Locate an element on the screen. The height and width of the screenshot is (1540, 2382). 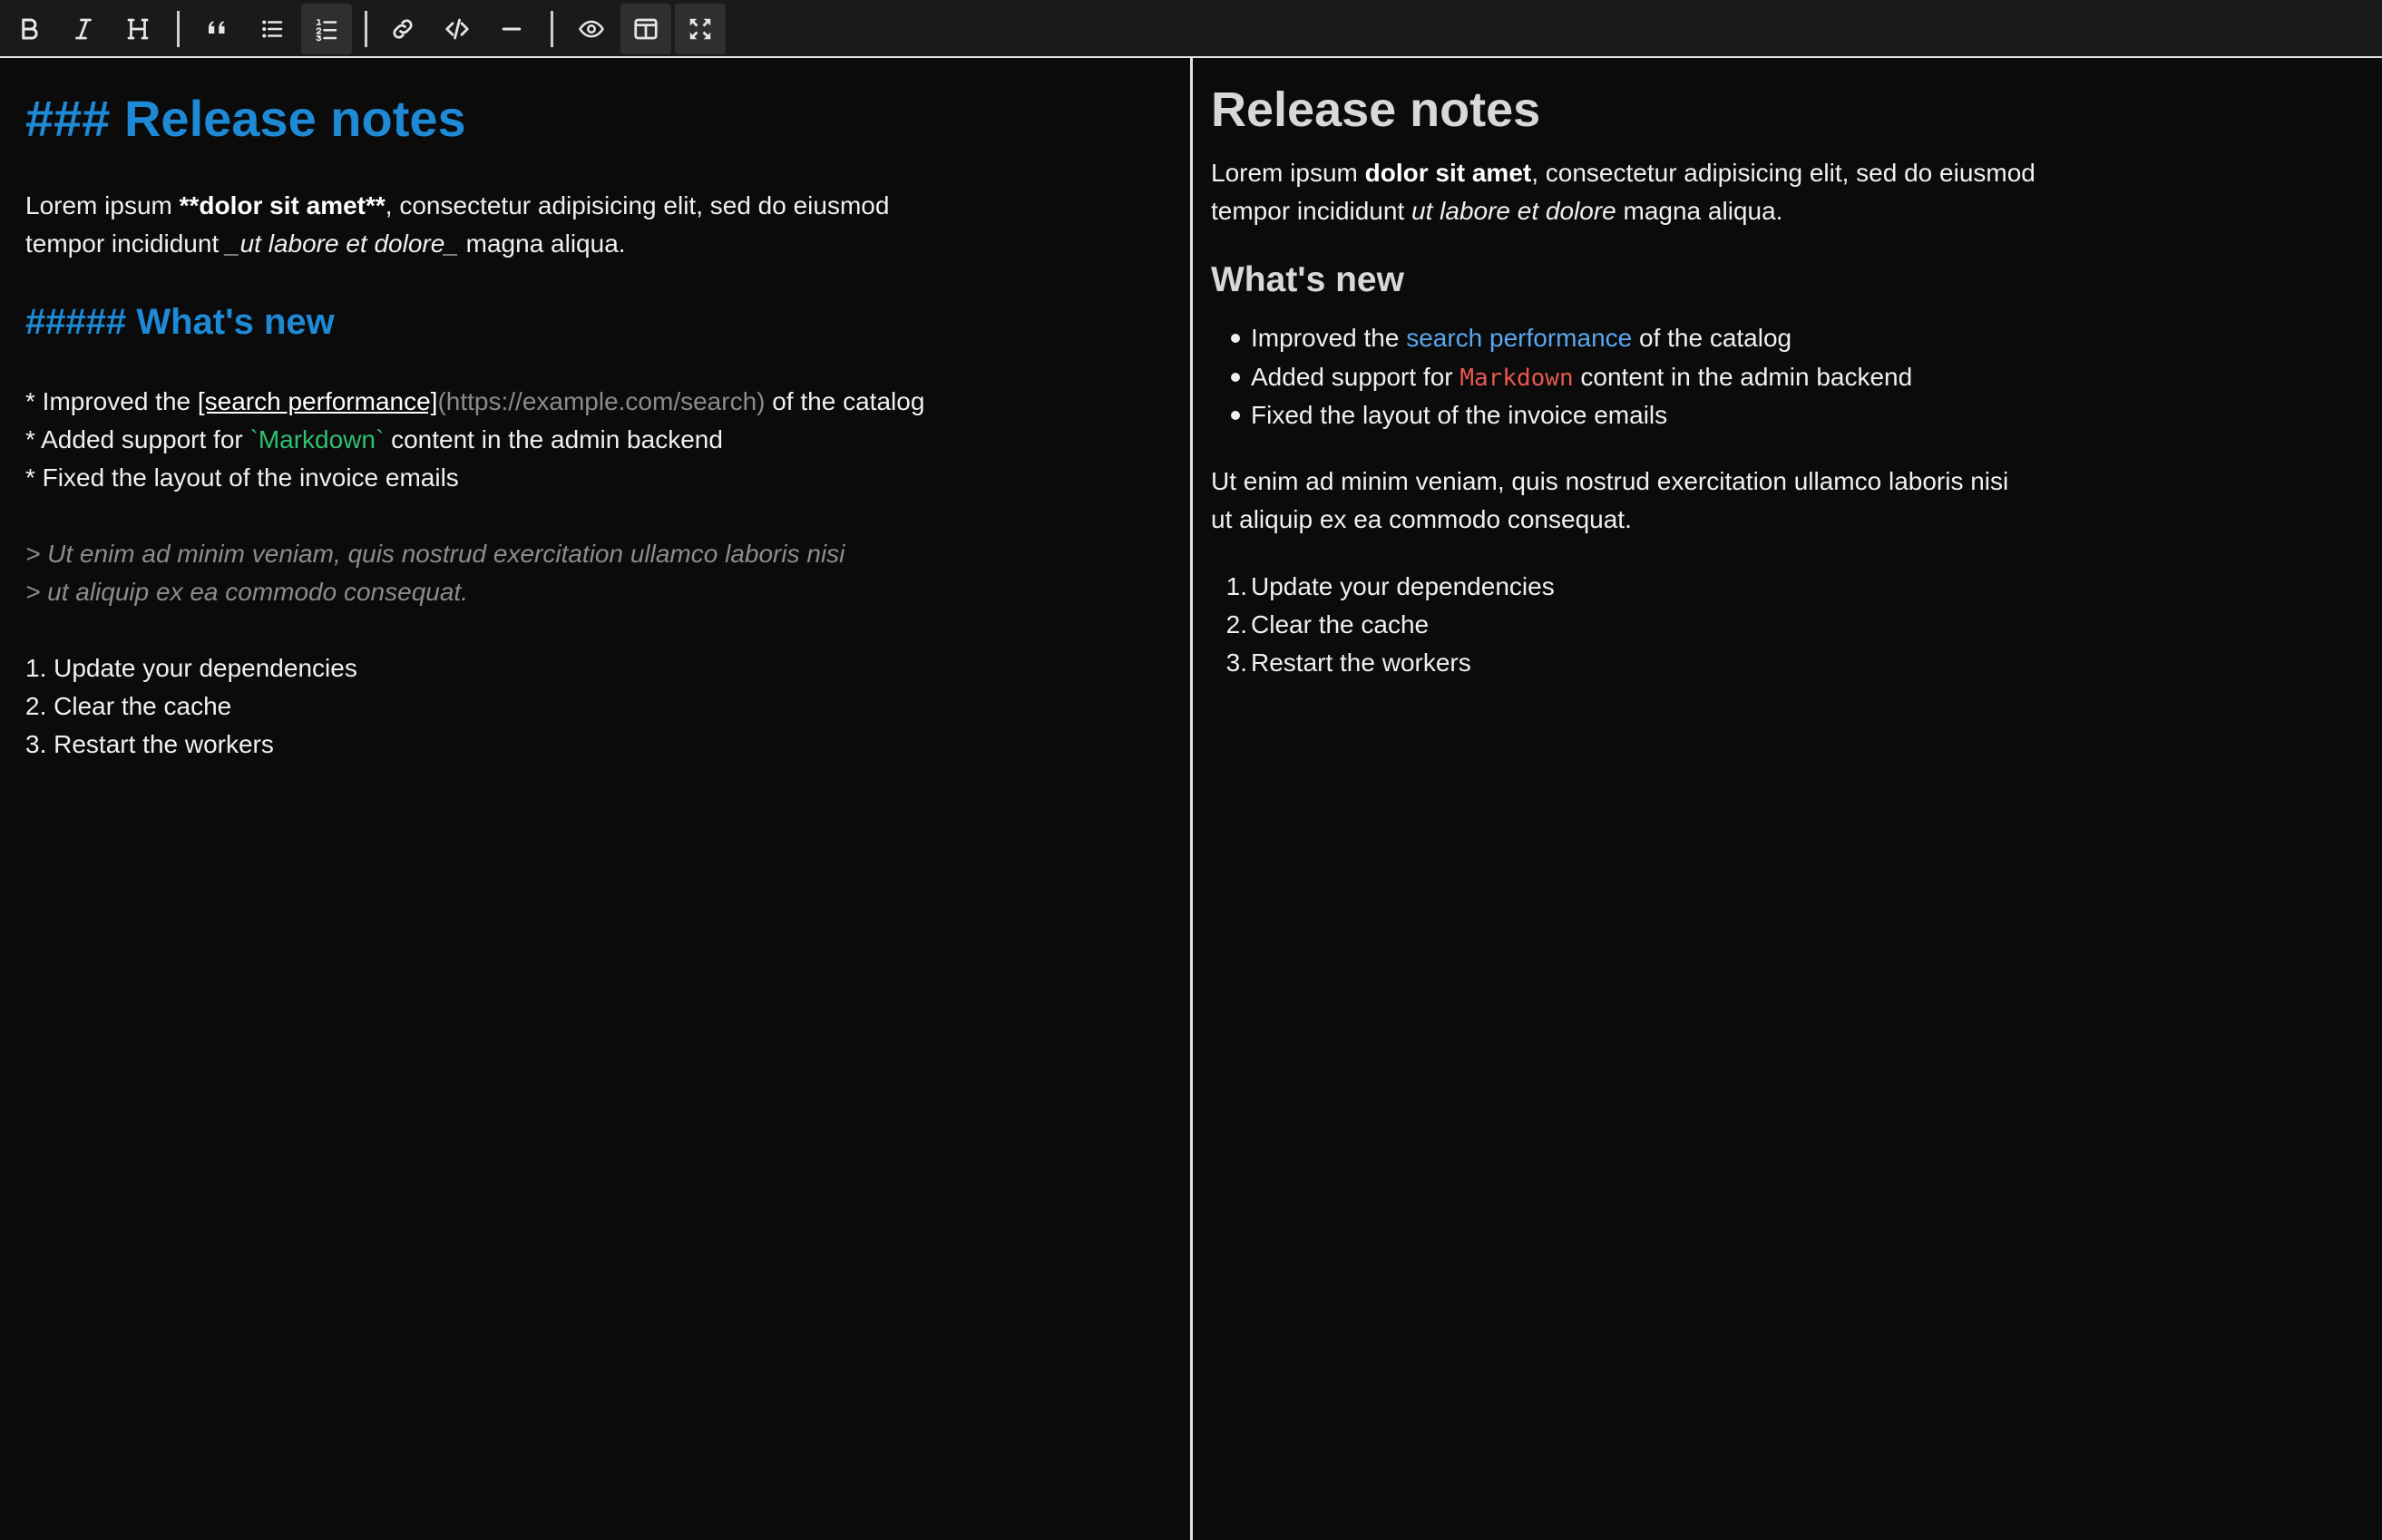
inline-code: Markdown is located at coordinates (1516, 378).